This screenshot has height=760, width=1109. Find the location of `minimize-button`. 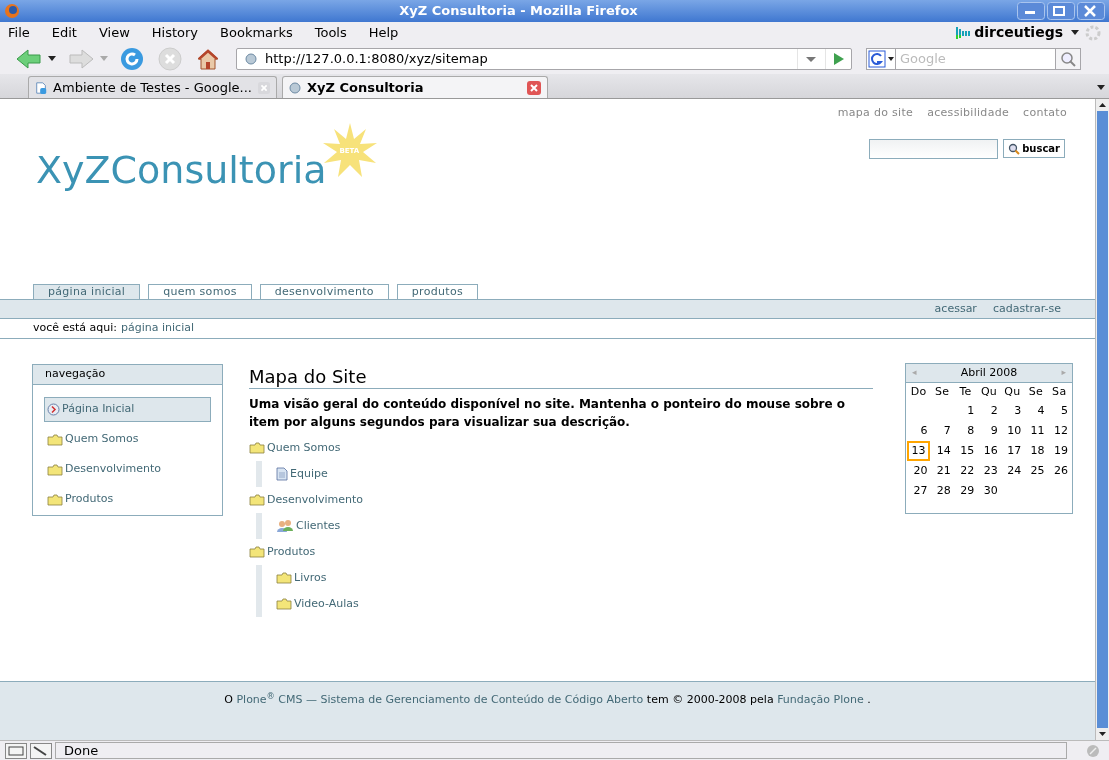

minimize-button is located at coordinates (1031, 11).